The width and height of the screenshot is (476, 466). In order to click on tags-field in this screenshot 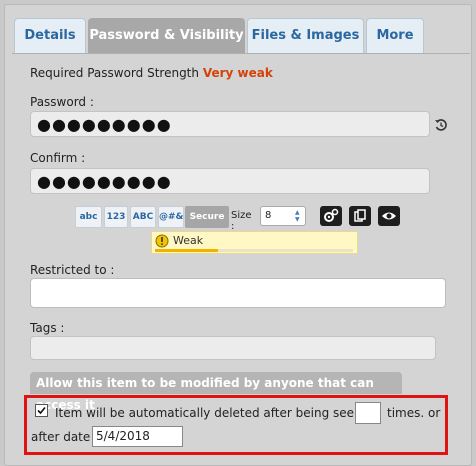, I will do `click(233, 348)`.